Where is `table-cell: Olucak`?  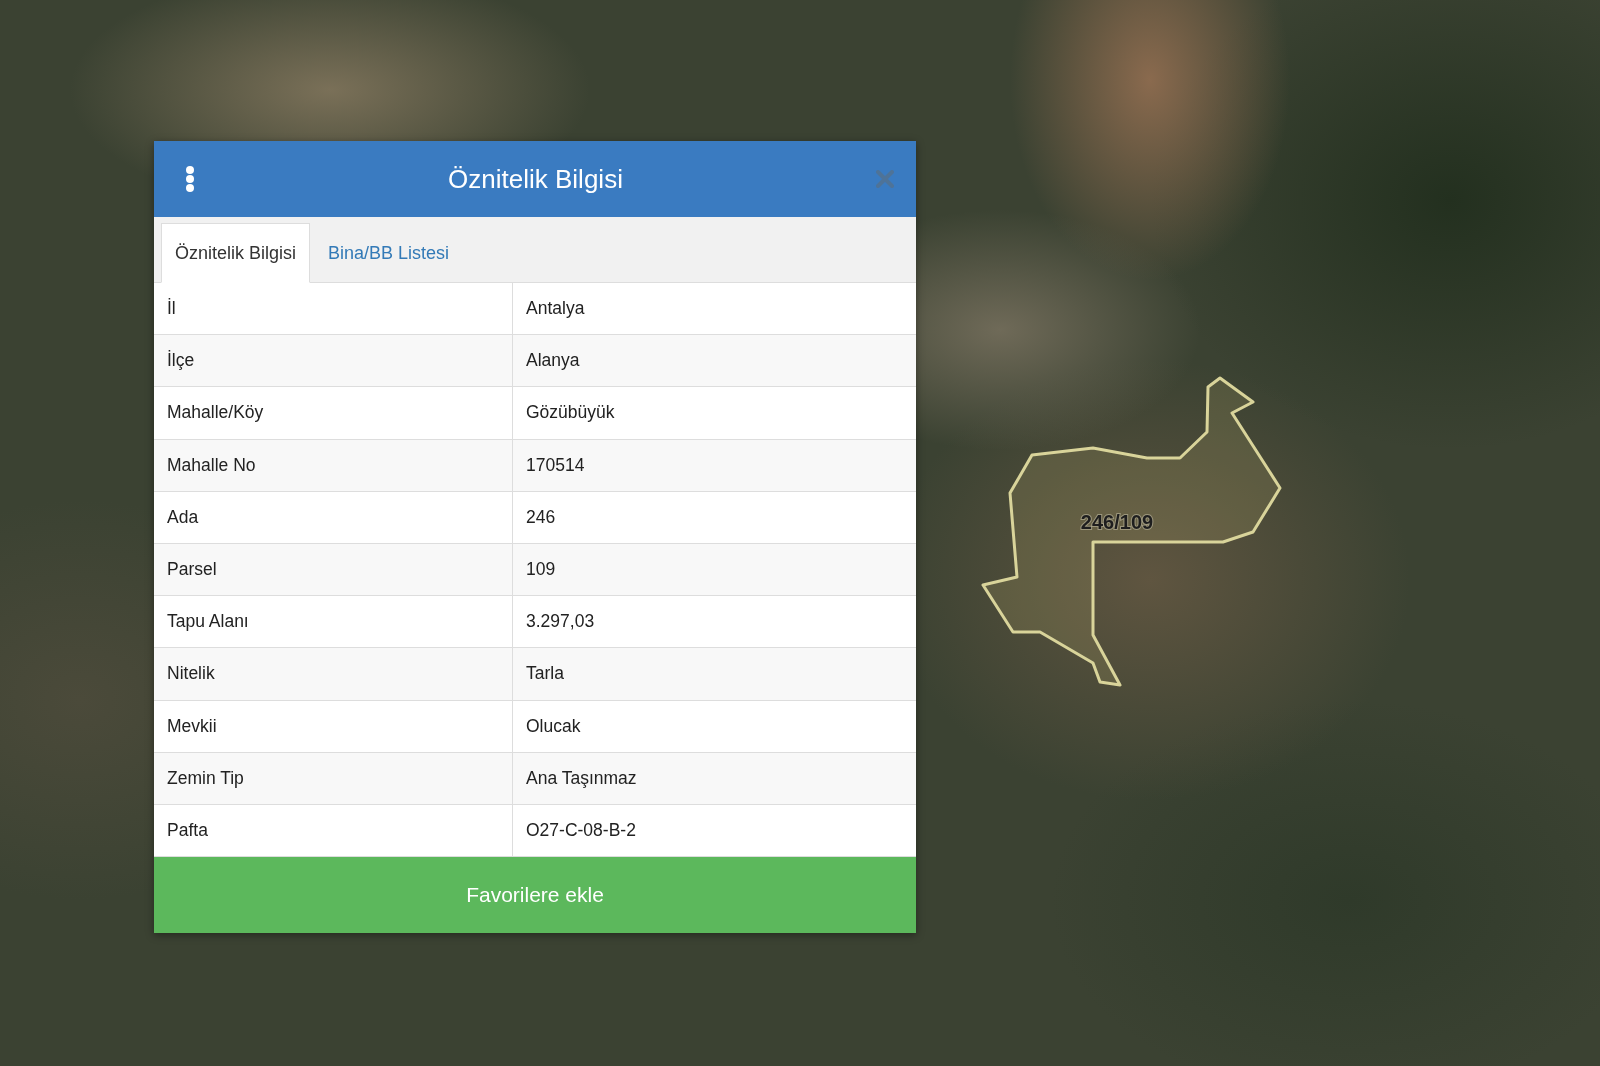
table-cell: Olucak is located at coordinates (714, 726).